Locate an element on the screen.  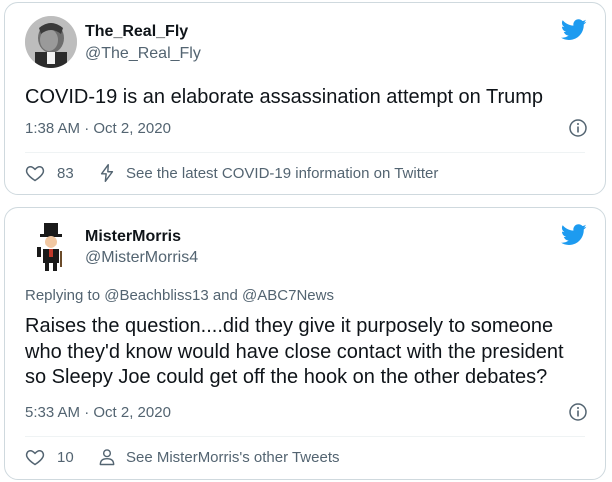
other-tweets-link: See MisterMorris's other Tweets is located at coordinates (233, 457).